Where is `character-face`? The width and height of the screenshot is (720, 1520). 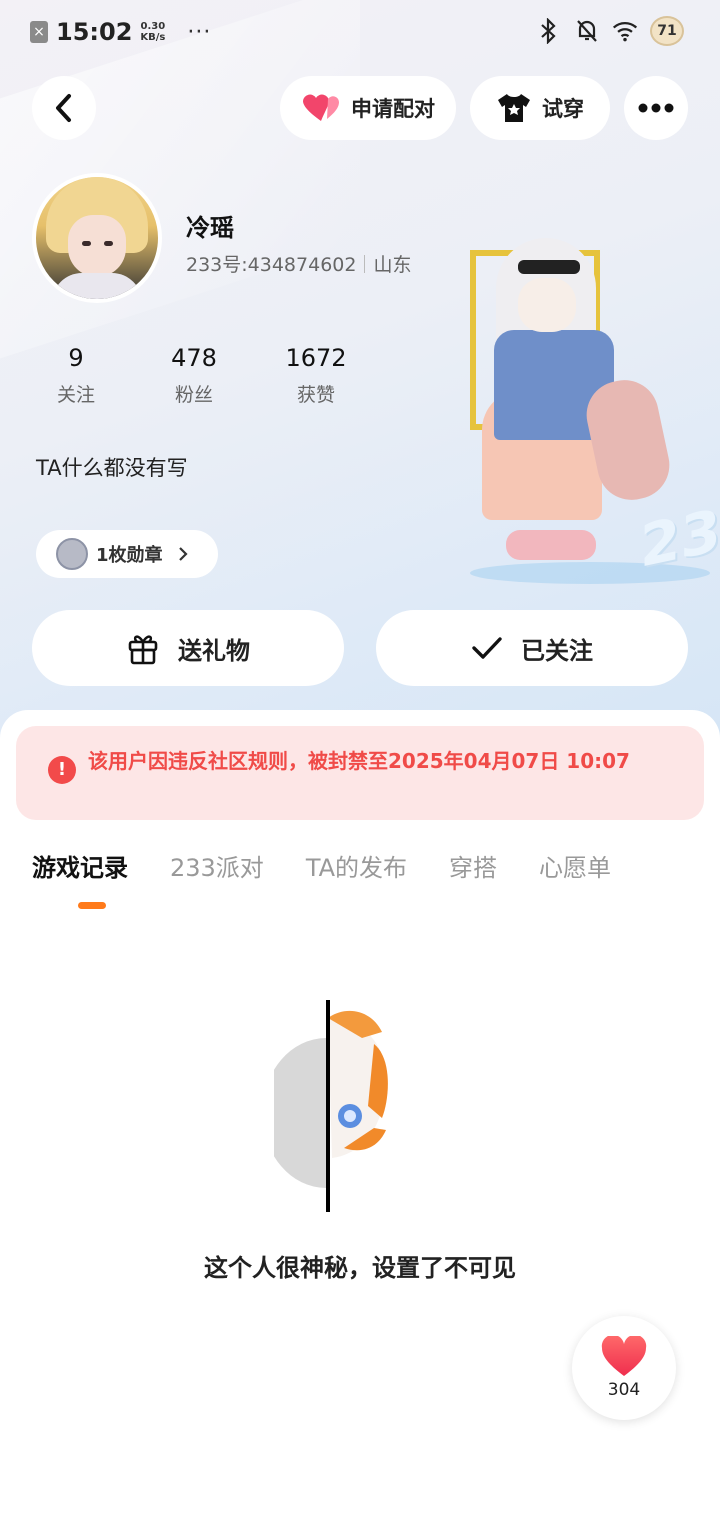 character-face is located at coordinates (547, 305).